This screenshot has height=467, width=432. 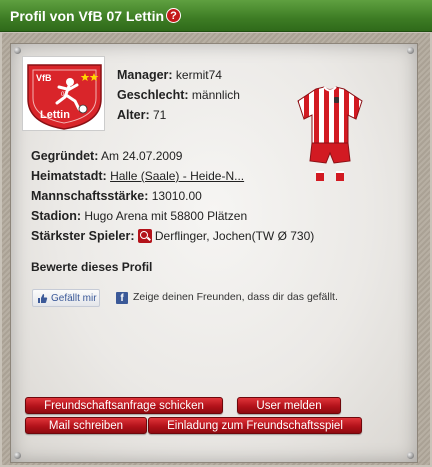 I want to click on gender-row: Geschlecht: männlich, so click(x=178, y=95).